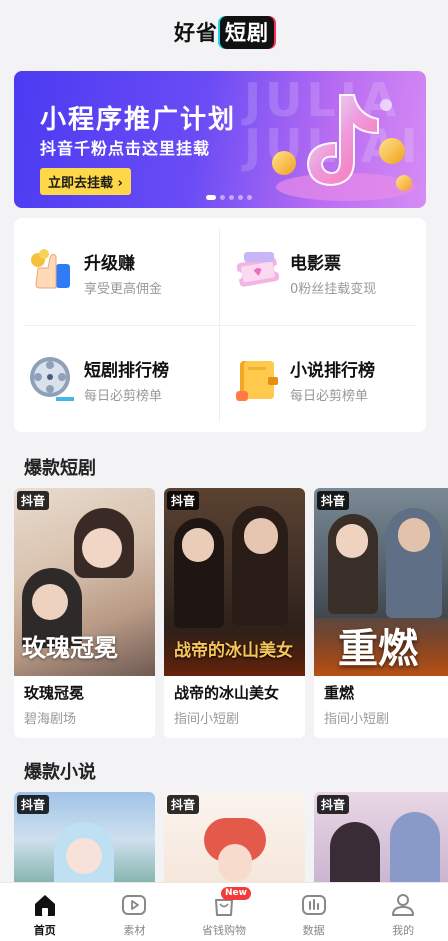 Image resolution: width=448 pixels, height=941 pixels. I want to click on drama-title: 玫瑰冠冕, so click(54, 693).